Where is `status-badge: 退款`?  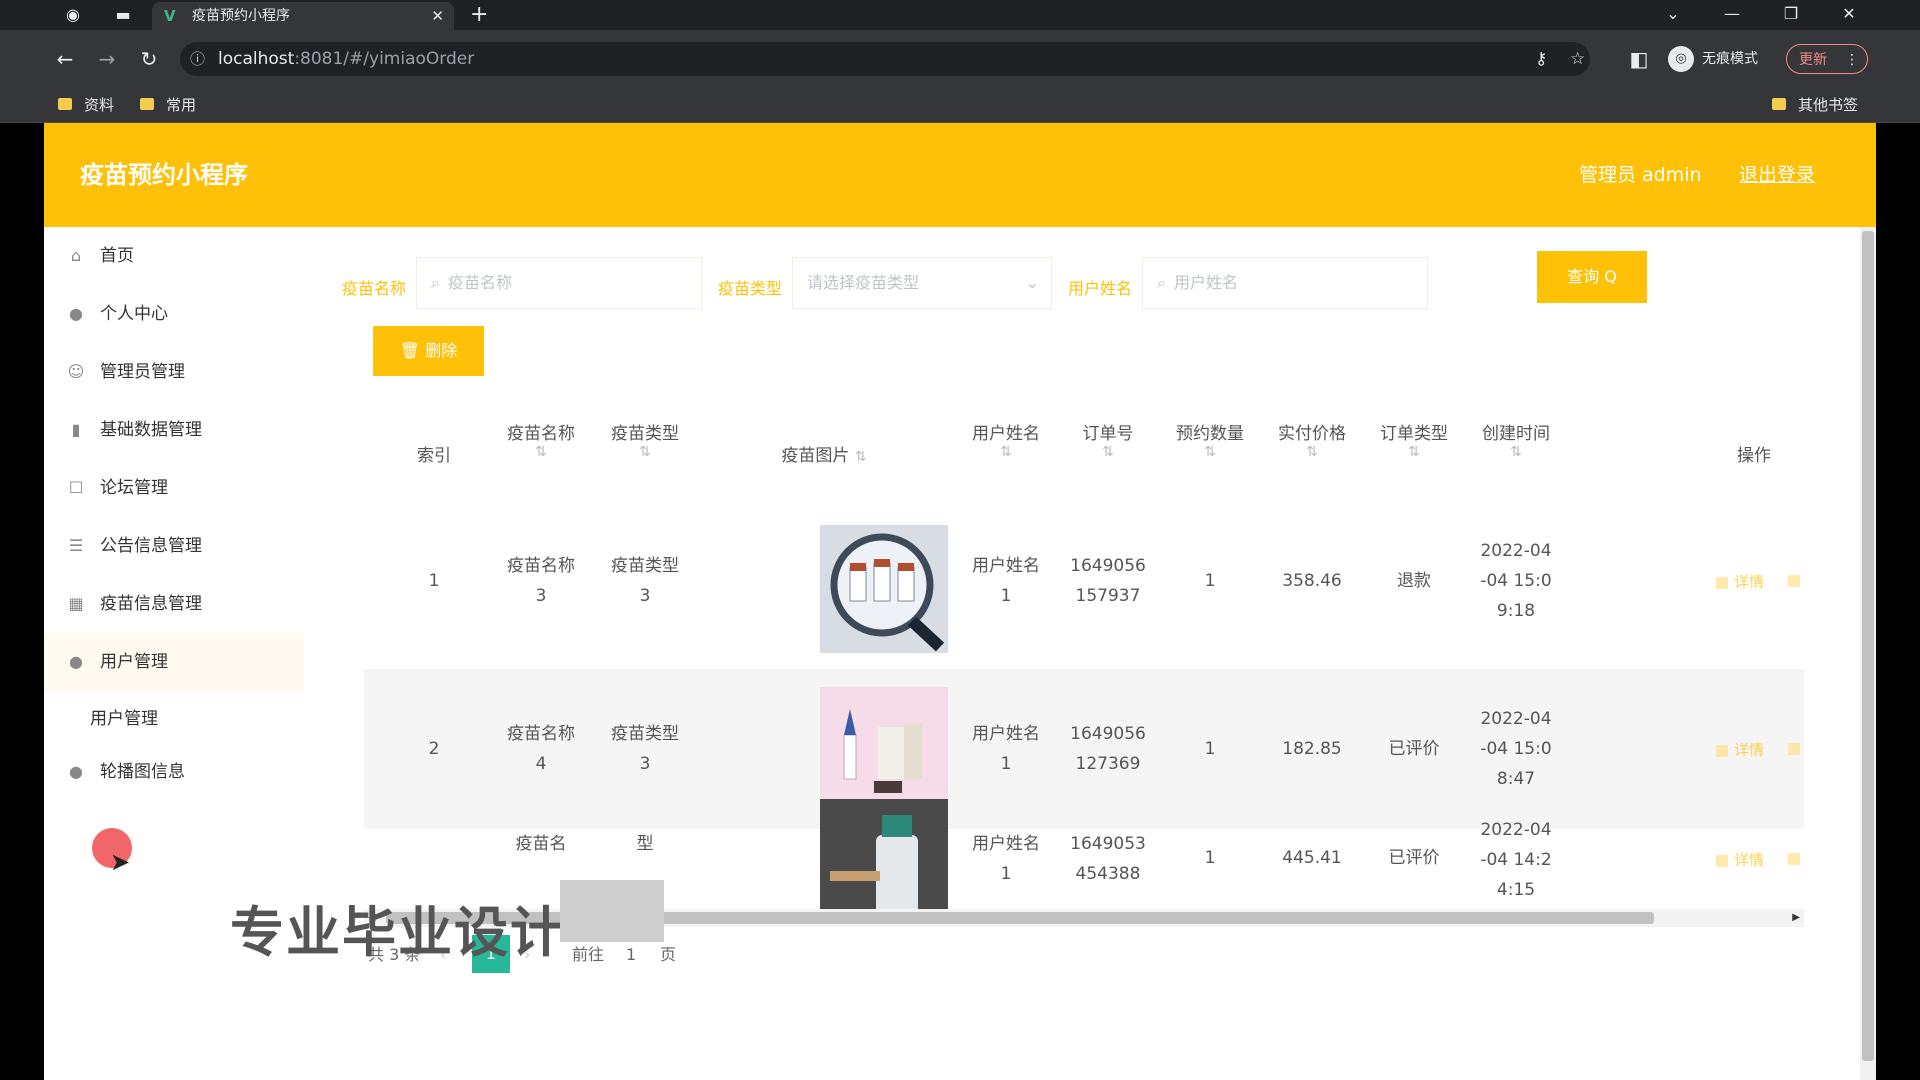 status-badge: 退款 is located at coordinates (1414, 581).